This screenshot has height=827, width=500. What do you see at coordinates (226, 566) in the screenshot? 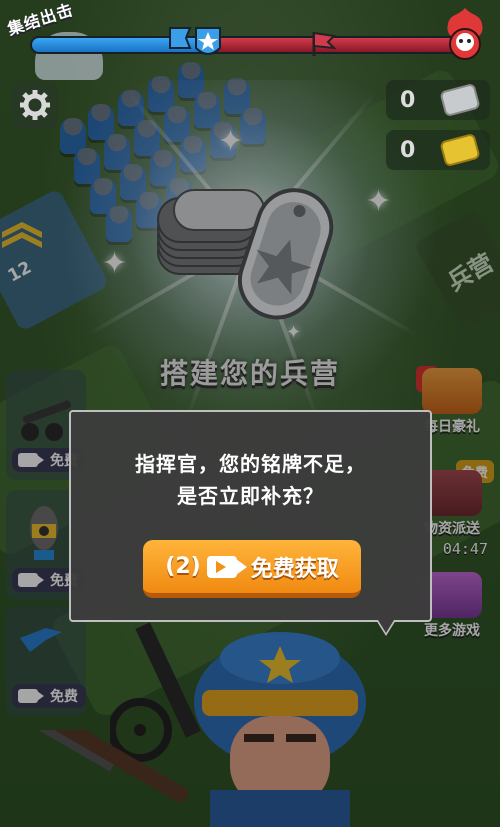
I see `video-icon` at bounding box center [226, 566].